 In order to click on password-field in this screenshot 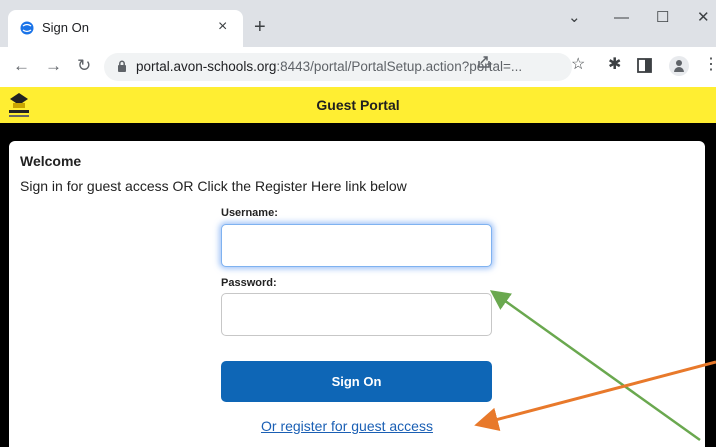, I will do `click(356, 314)`.